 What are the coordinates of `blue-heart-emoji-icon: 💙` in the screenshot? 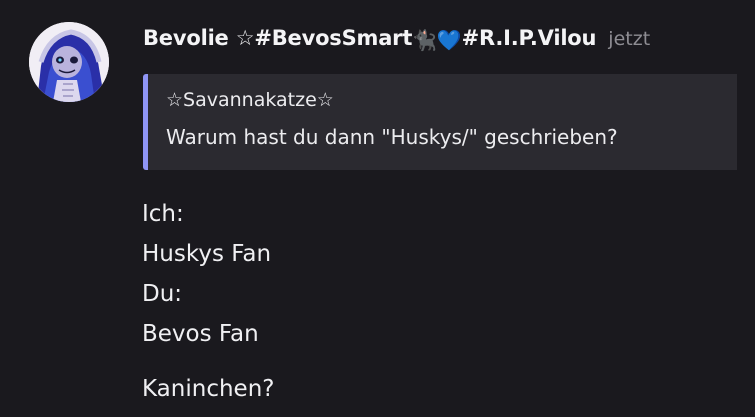 It's located at (449, 40).